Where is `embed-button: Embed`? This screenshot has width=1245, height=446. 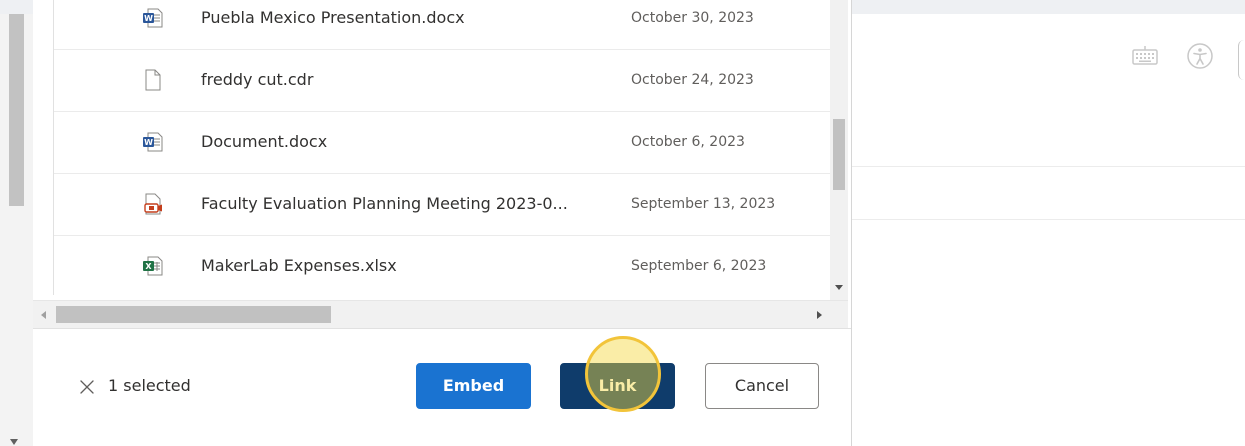
embed-button: Embed is located at coordinates (473, 386).